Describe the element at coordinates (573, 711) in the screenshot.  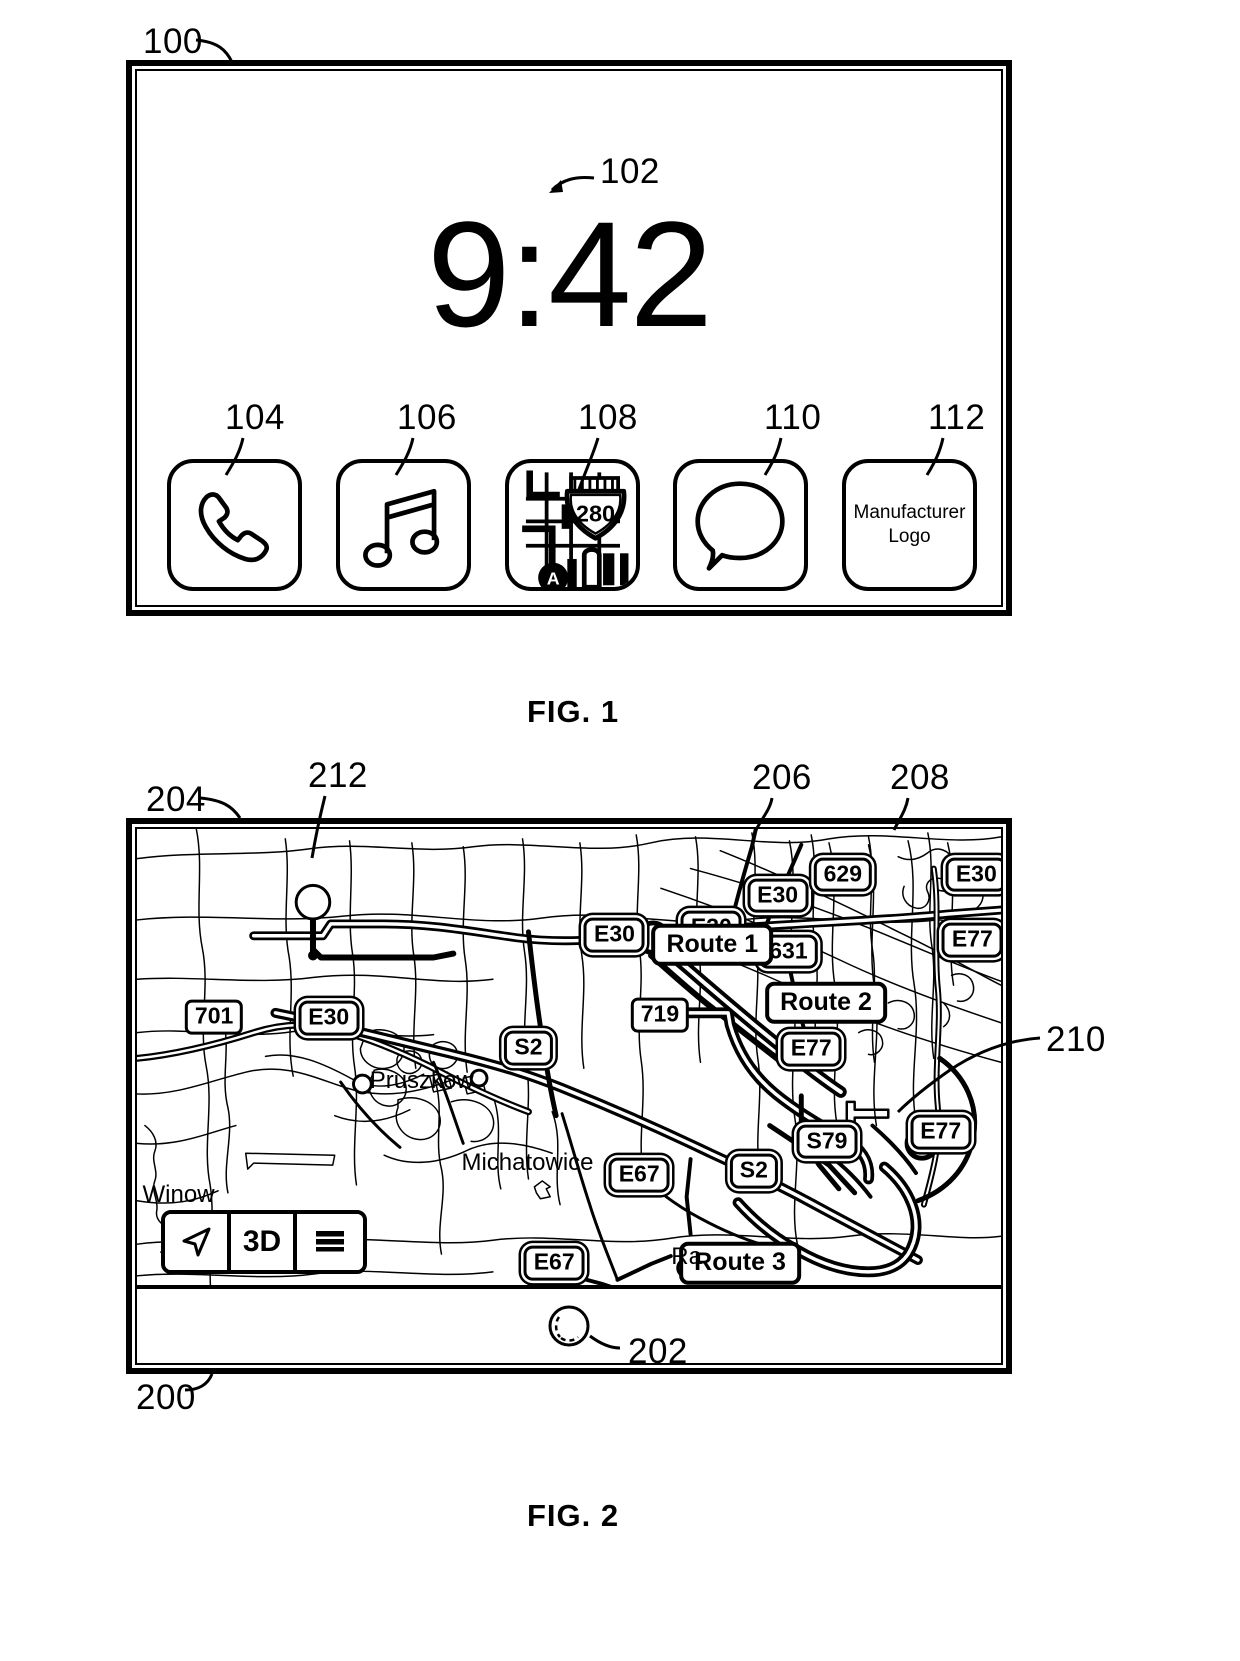
I see `fig1-caption: FIG. 1` at that location.